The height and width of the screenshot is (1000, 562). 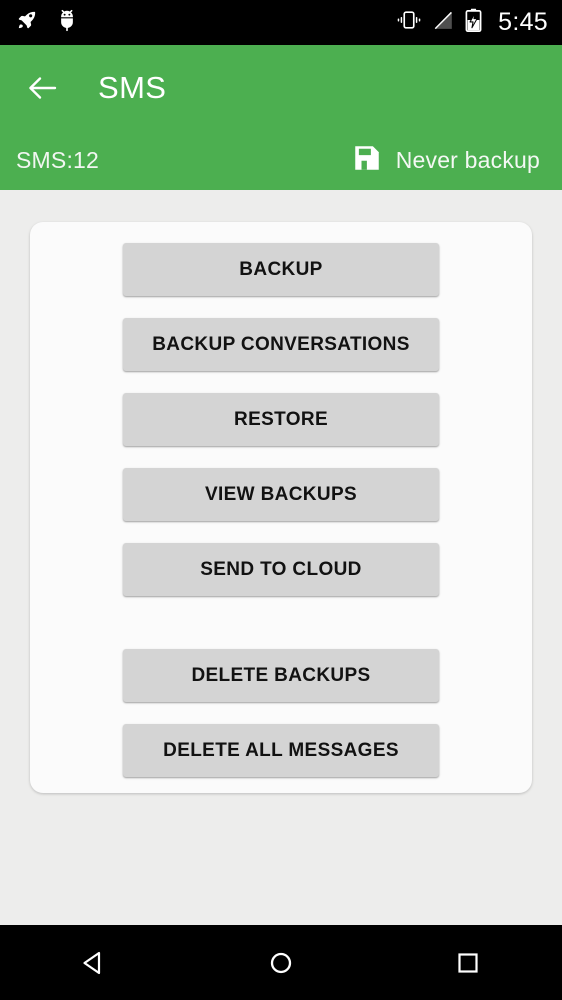 I want to click on backup-button: BACKUP, so click(x=281, y=269).